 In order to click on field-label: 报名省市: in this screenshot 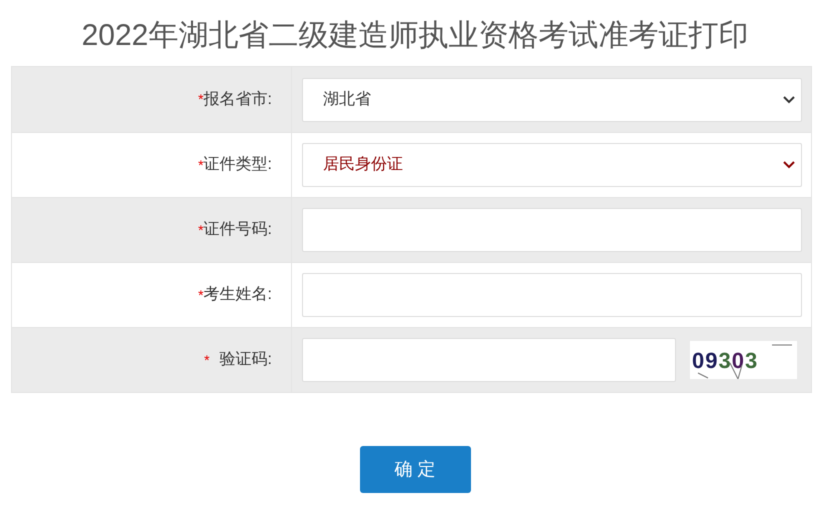, I will do `click(238, 100)`.